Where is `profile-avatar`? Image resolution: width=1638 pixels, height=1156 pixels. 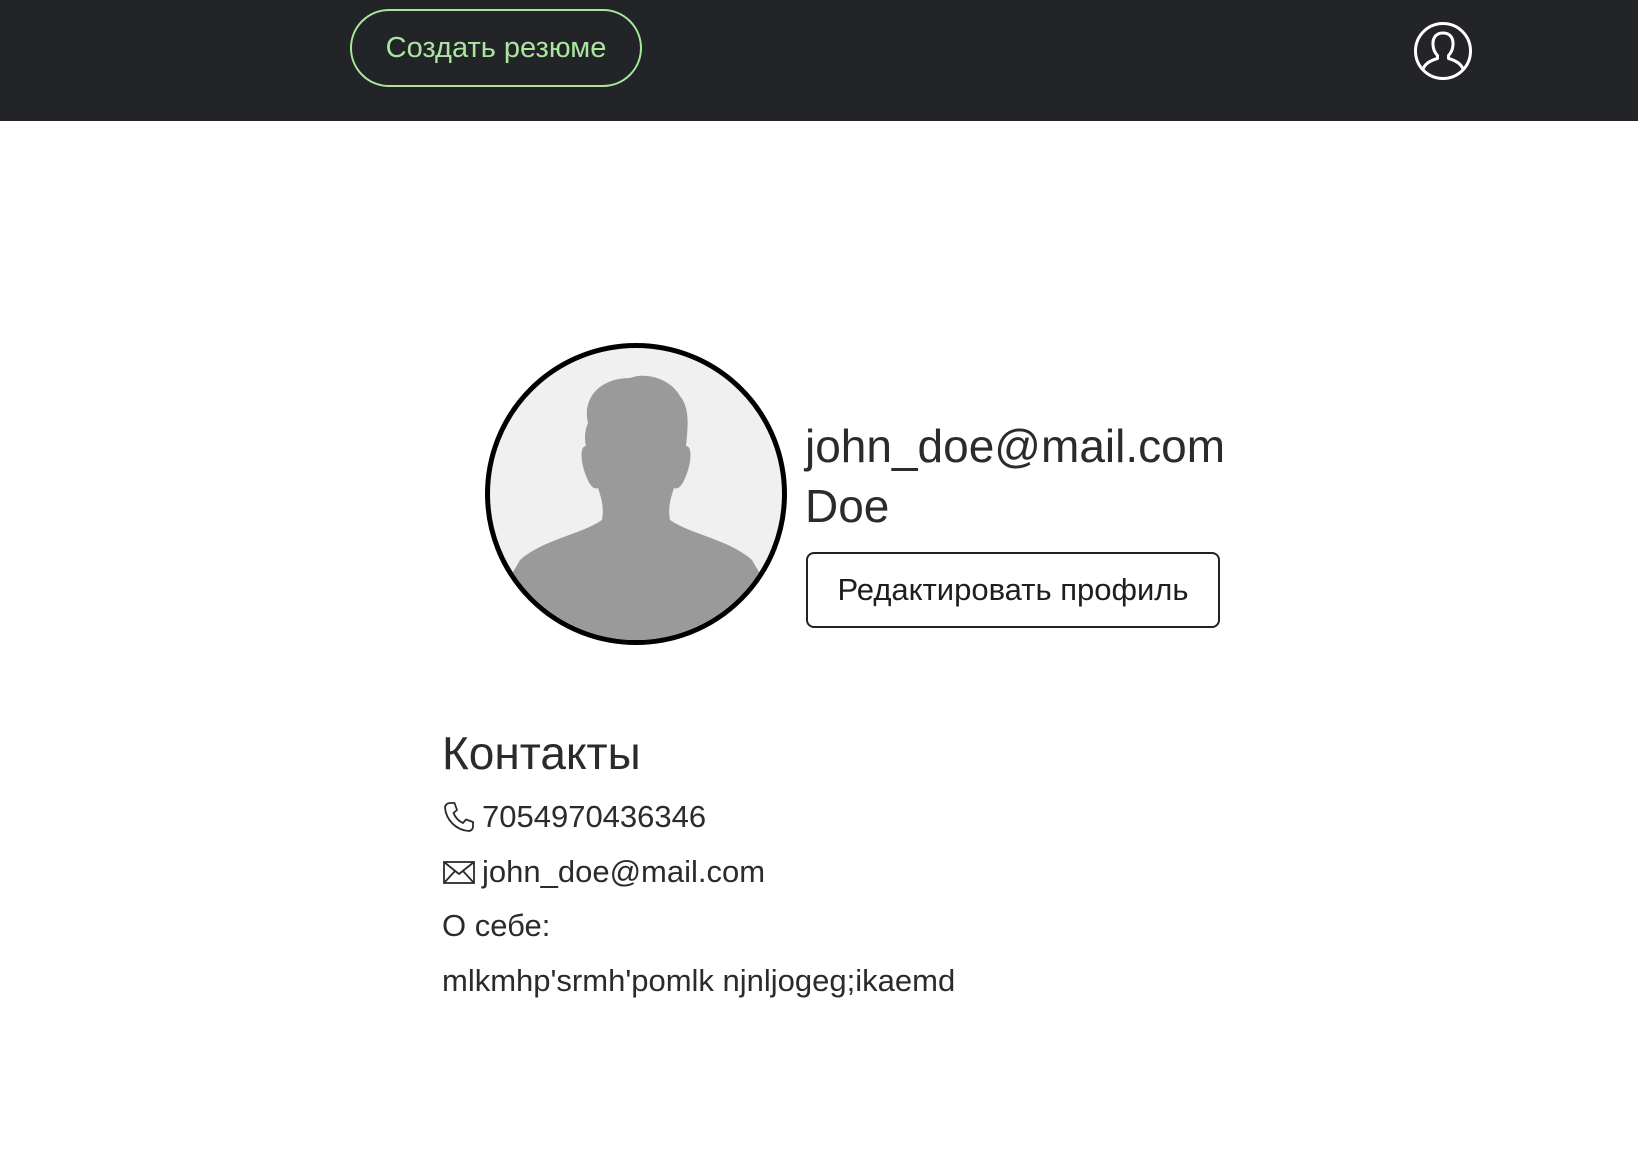
profile-avatar is located at coordinates (636, 494).